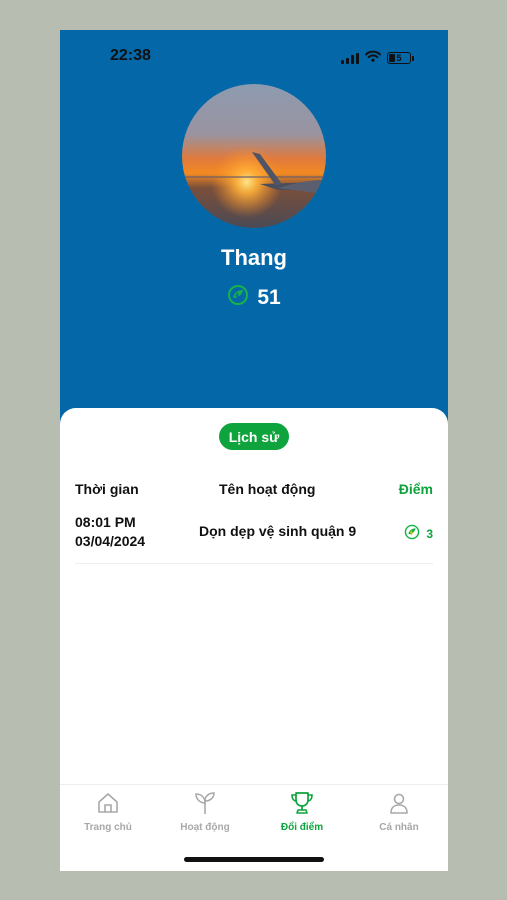 This screenshot has height=900, width=507. Describe the element at coordinates (429, 533) in the screenshot. I see `row-points-value: 3` at that location.